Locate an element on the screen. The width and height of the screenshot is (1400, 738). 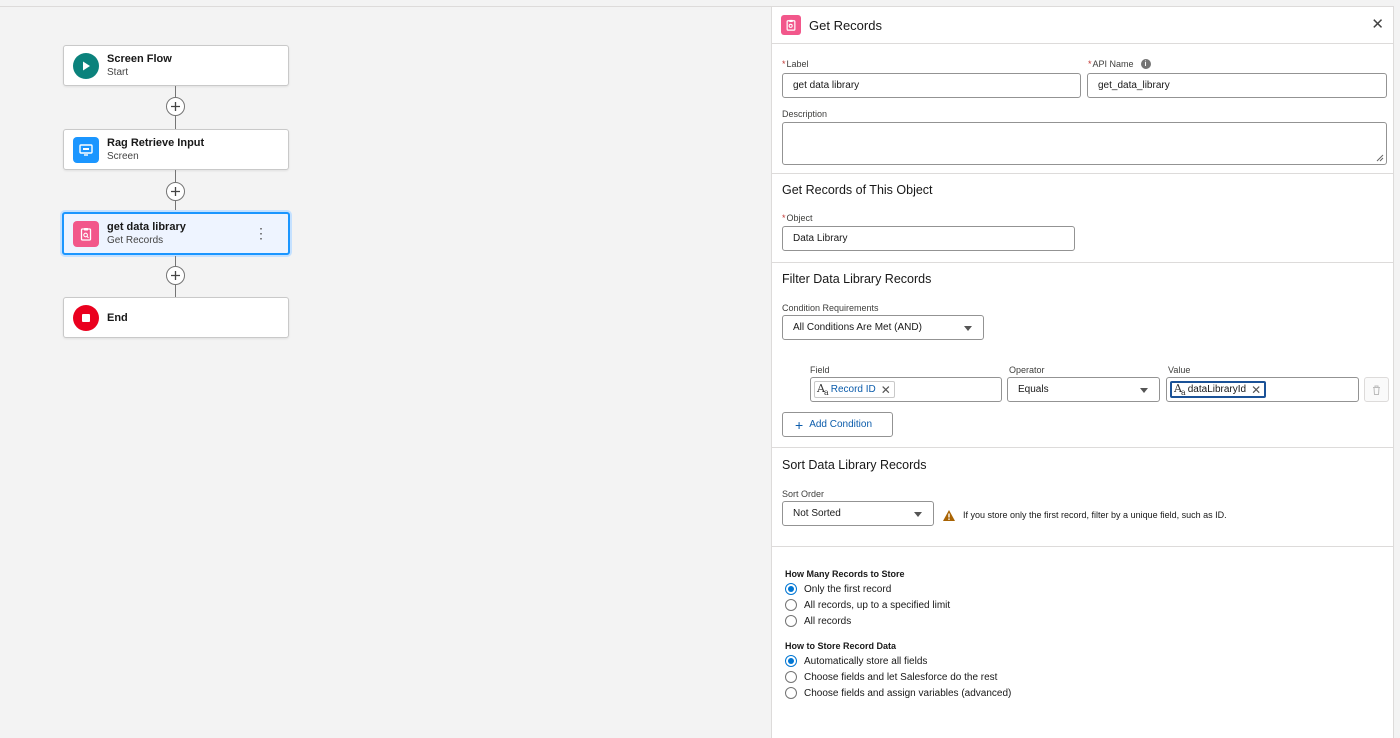
node-rag-retrieve-input: Rag Retrieve Input Screen is located at coordinates (176, 149).